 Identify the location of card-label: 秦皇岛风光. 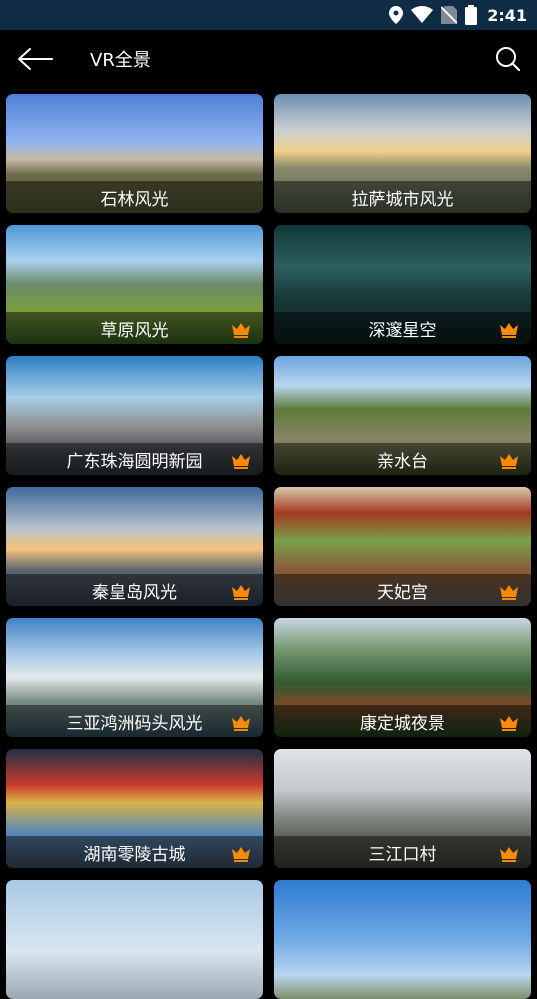
(134, 590).